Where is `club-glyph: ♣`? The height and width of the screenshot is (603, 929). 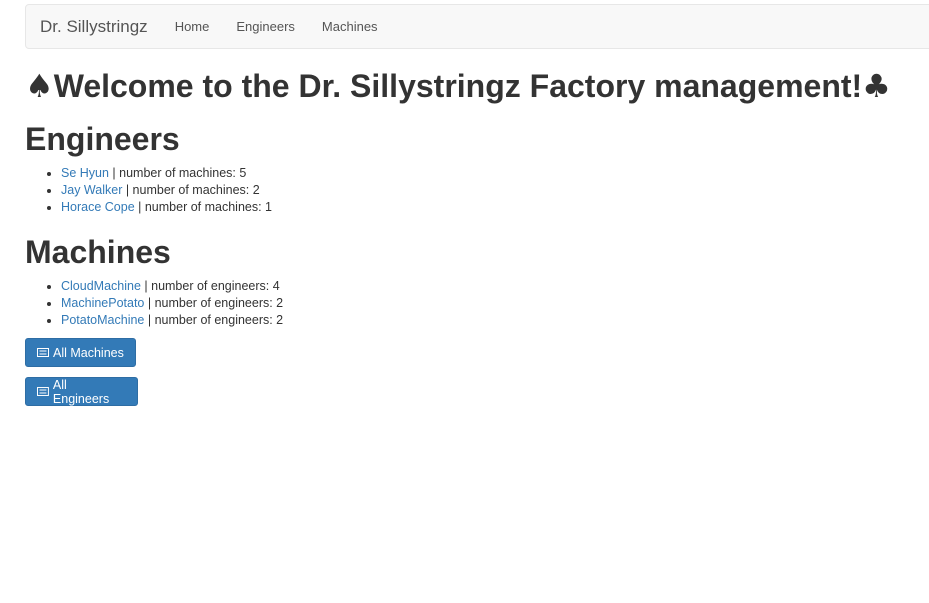 club-glyph: ♣ is located at coordinates (876, 86).